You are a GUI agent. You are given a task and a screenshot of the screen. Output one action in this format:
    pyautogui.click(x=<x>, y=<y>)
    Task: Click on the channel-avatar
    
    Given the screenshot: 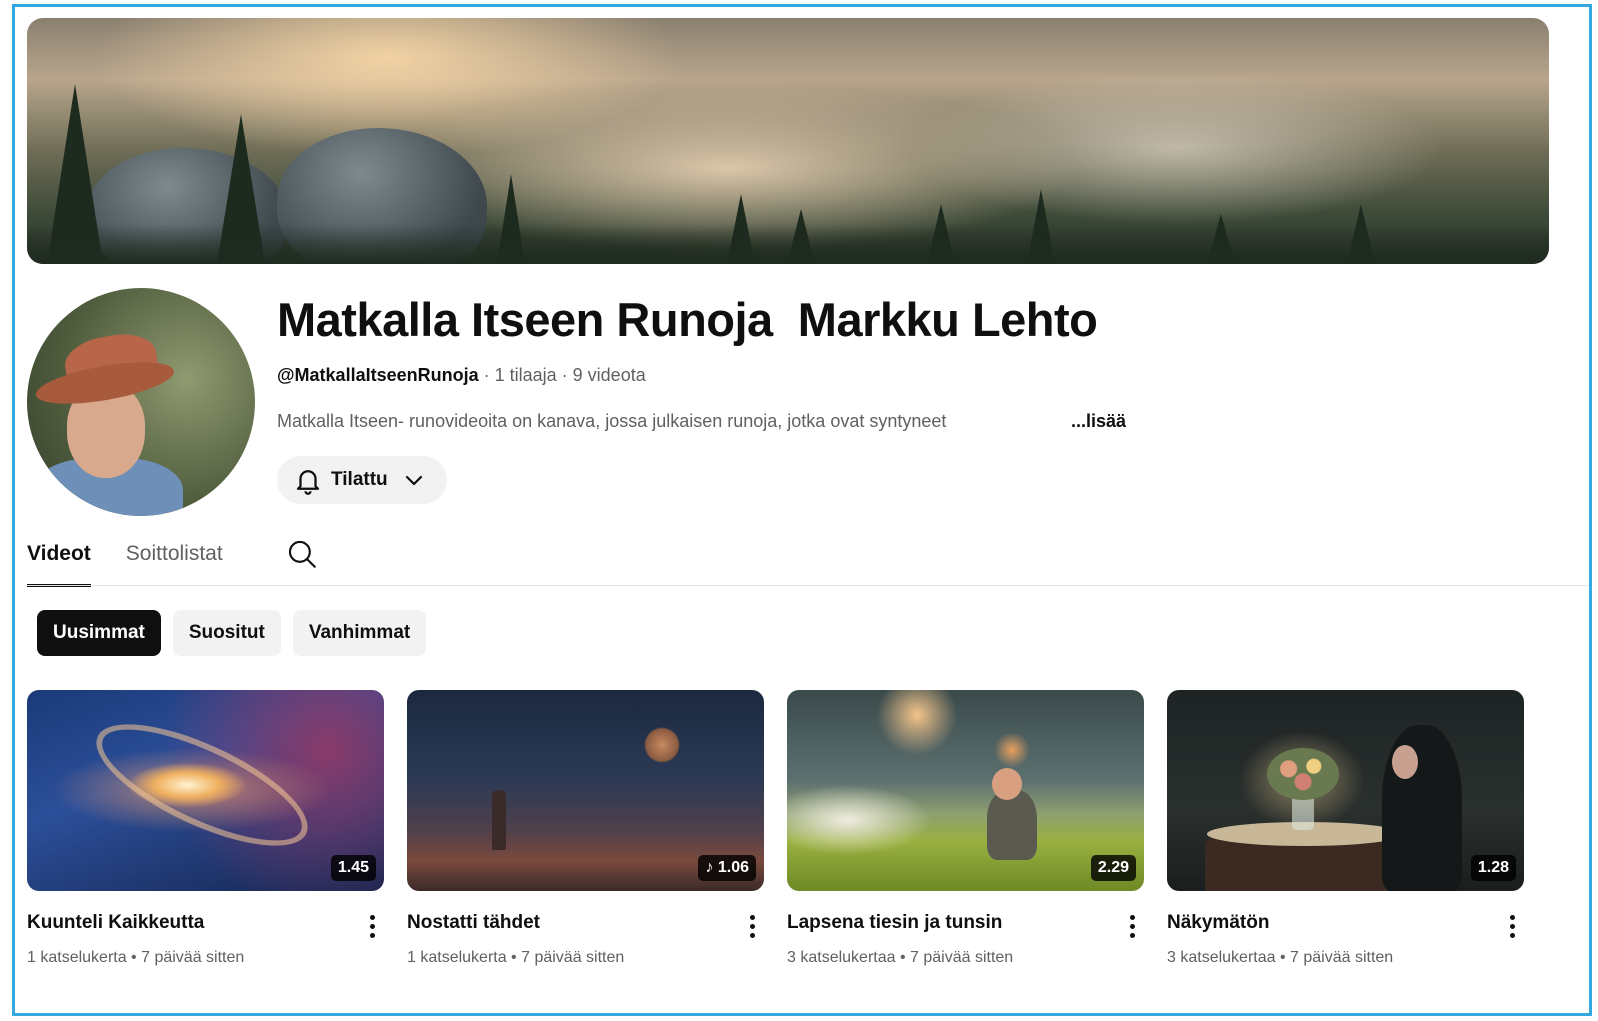 What is the action you would take?
    pyautogui.click(x=141, y=402)
    